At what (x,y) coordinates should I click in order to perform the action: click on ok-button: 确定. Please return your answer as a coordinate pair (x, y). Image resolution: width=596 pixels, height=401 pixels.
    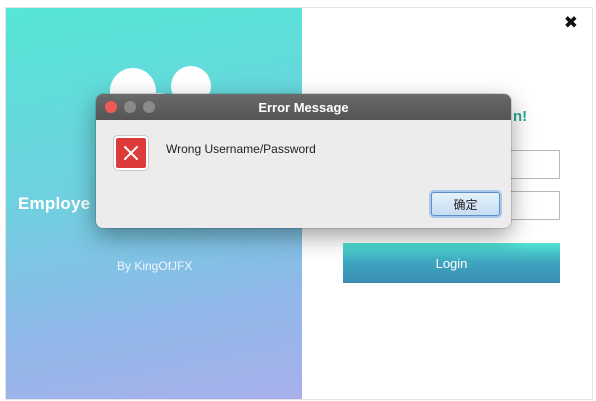
    Looking at the image, I should click on (465, 204).